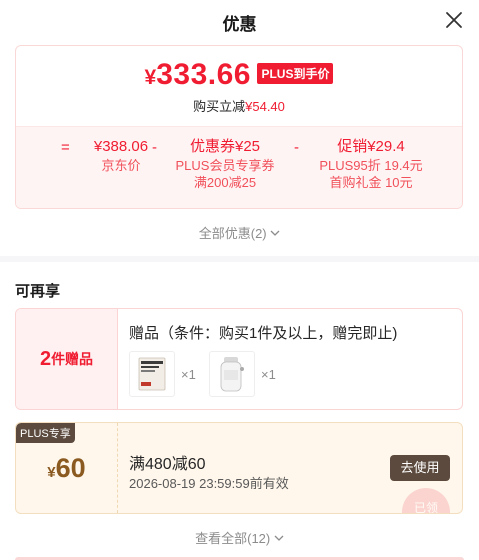 The image size is (479, 560). What do you see at coordinates (38, 291) in the screenshot?
I see `section-title: 可再享` at bounding box center [38, 291].